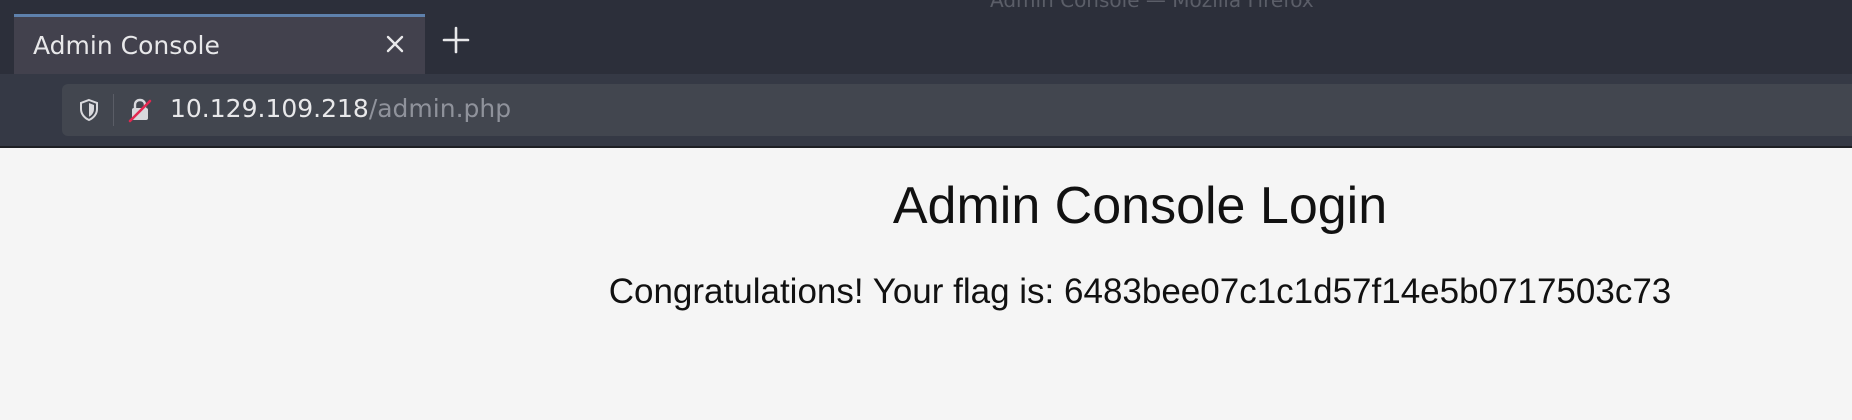 Image resolution: width=1852 pixels, height=420 pixels. I want to click on url-text: 10.129.109.218/admin.php, so click(340, 108).